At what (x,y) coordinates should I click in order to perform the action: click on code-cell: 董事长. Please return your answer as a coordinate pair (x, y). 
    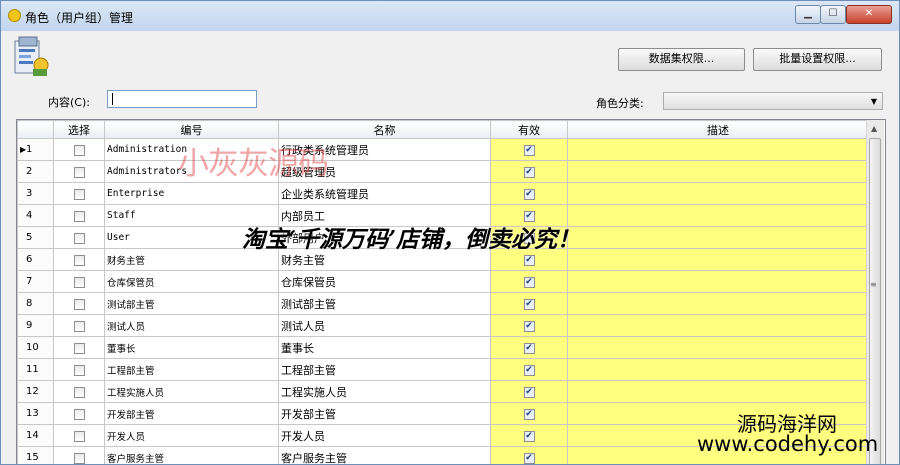
    Looking at the image, I should click on (191, 347).